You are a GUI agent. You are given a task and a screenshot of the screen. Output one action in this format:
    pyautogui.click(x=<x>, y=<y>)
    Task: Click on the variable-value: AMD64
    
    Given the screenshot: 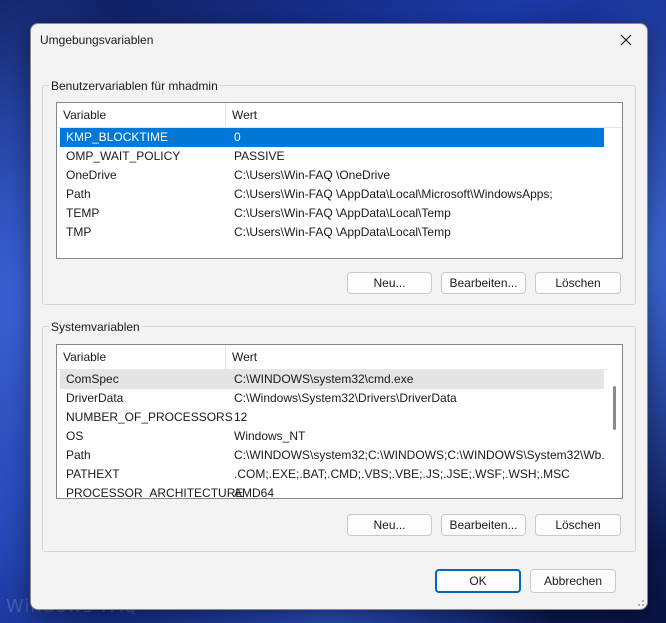 What is the action you would take?
    pyautogui.click(x=254, y=492)
    